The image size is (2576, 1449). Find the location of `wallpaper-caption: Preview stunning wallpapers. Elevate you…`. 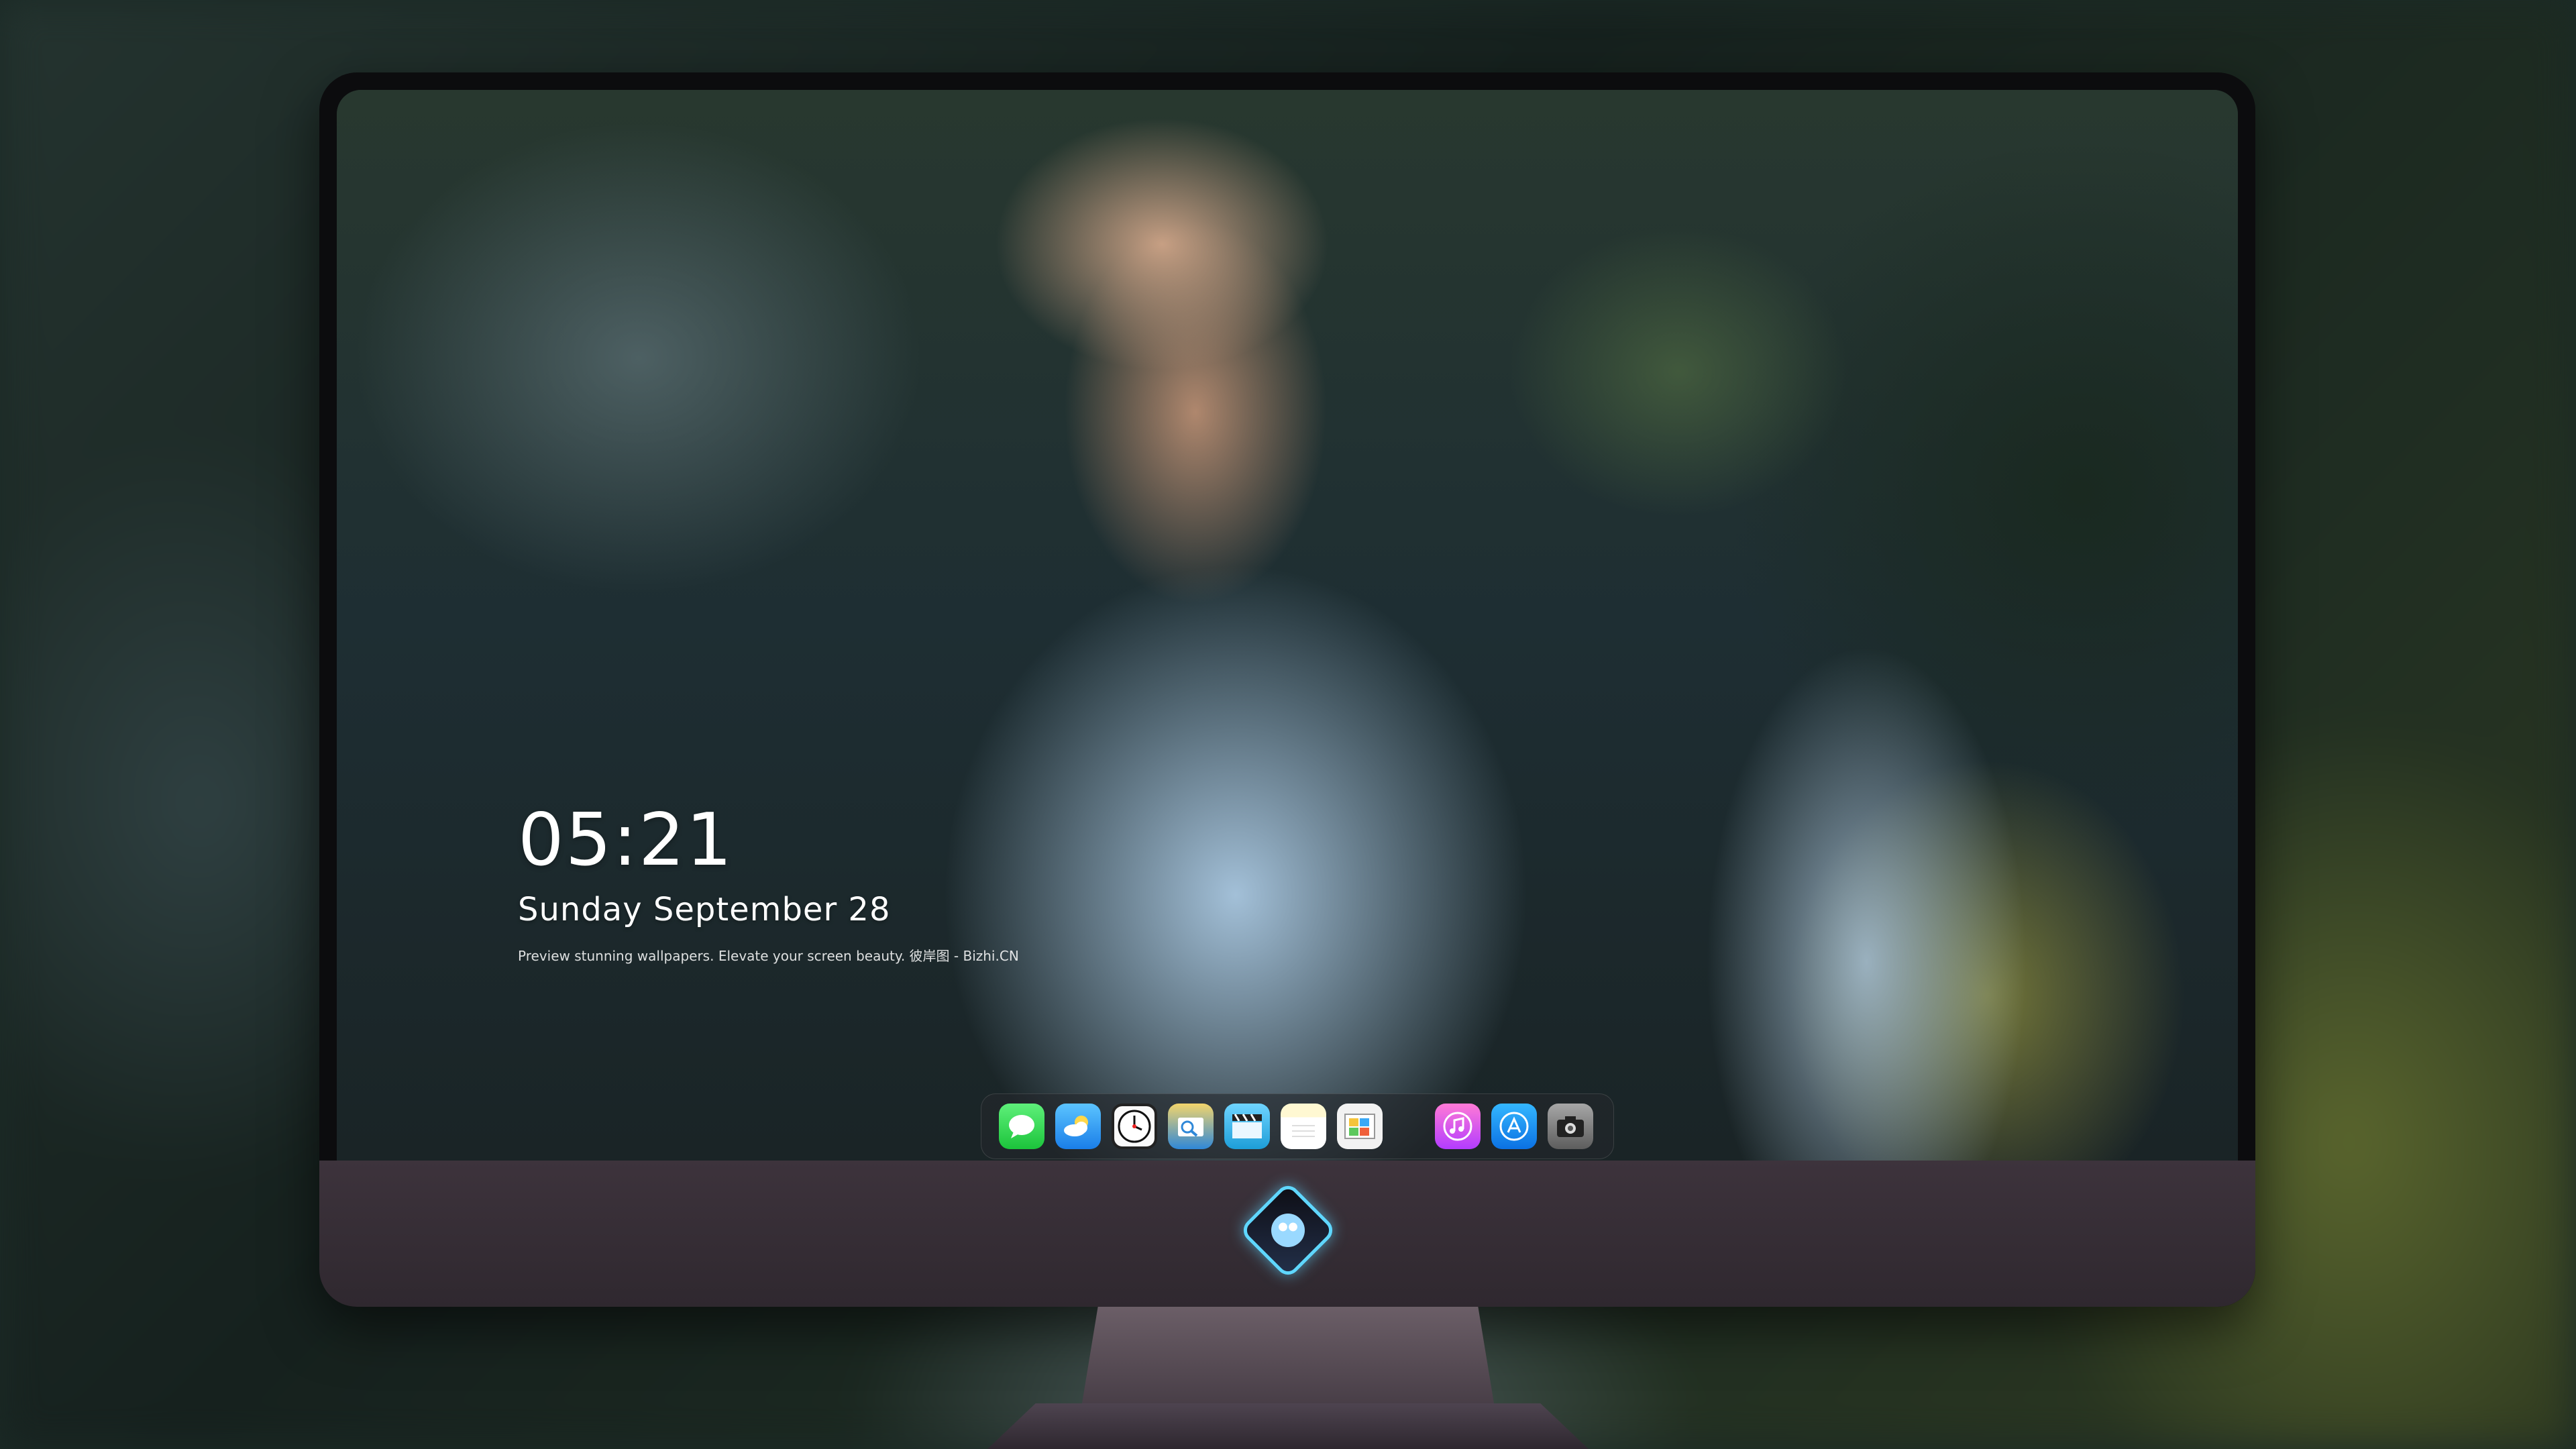

wallpaper-caption: Preview stunning wallpapers. Elevate you… is located at coordinates (768, 956).